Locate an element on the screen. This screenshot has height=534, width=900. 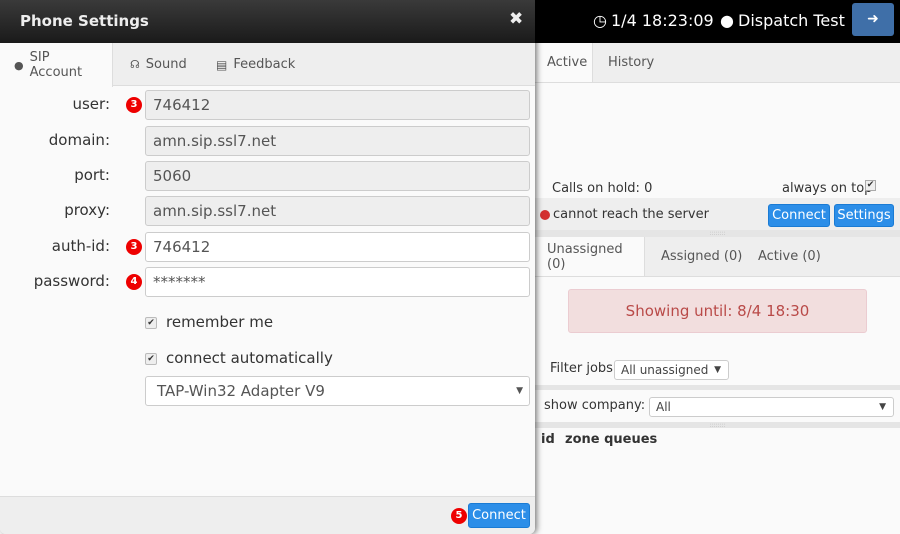
filter-jobs-label: Filter jobs: is located at coordinates (584, 368).